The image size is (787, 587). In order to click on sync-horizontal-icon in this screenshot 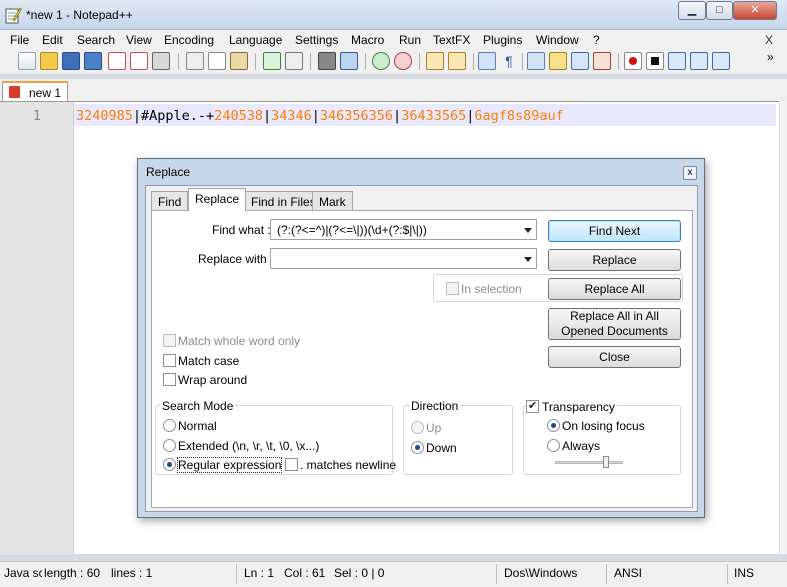, I will do `click(457, 61)`.